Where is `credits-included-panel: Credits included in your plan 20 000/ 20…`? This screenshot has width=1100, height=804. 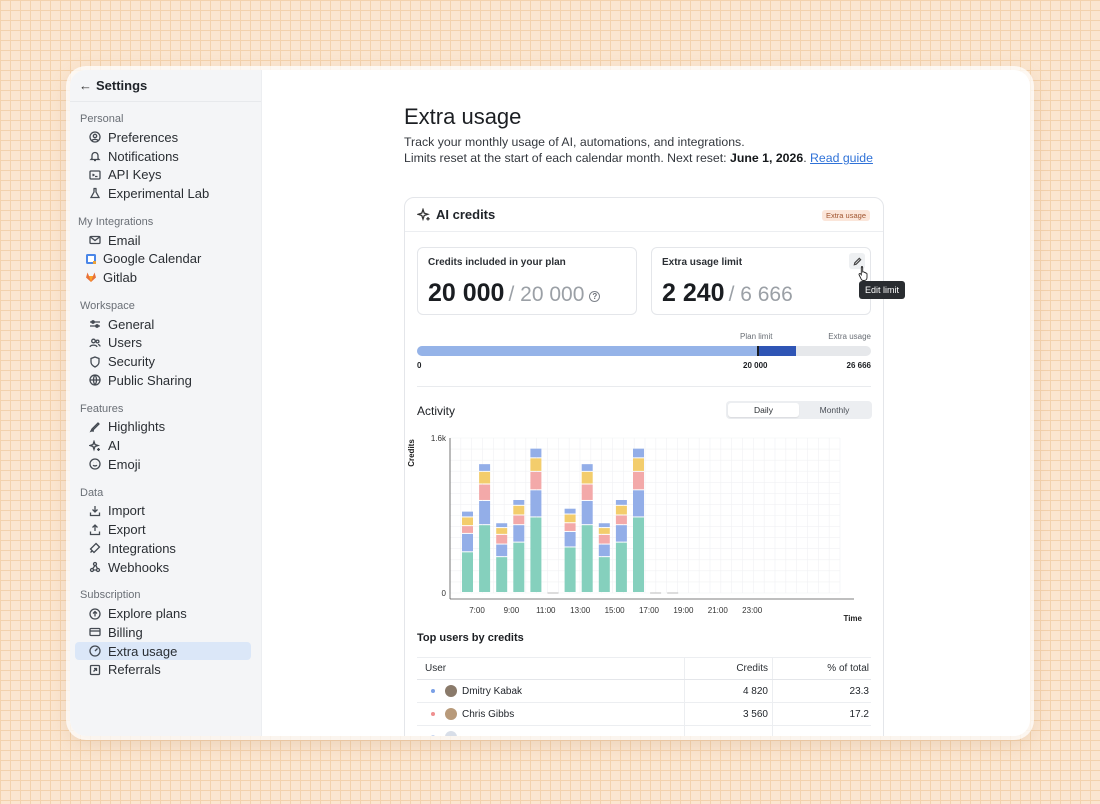 credits-included-panel: Credits included in your plan 20 000/ 20… is located at coordinates (527, 281).